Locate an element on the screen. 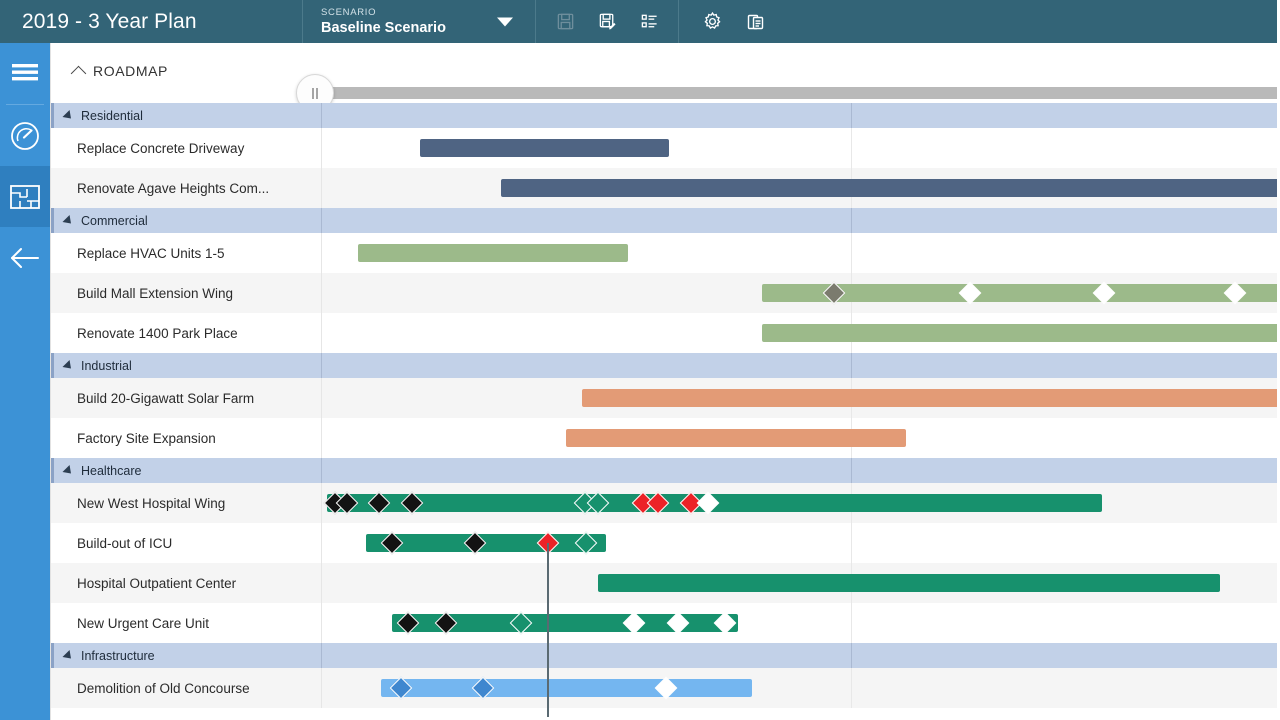 The width and height of the screenshot is (1280, 720). group-row: Residential is located at coordinates (665, 115).